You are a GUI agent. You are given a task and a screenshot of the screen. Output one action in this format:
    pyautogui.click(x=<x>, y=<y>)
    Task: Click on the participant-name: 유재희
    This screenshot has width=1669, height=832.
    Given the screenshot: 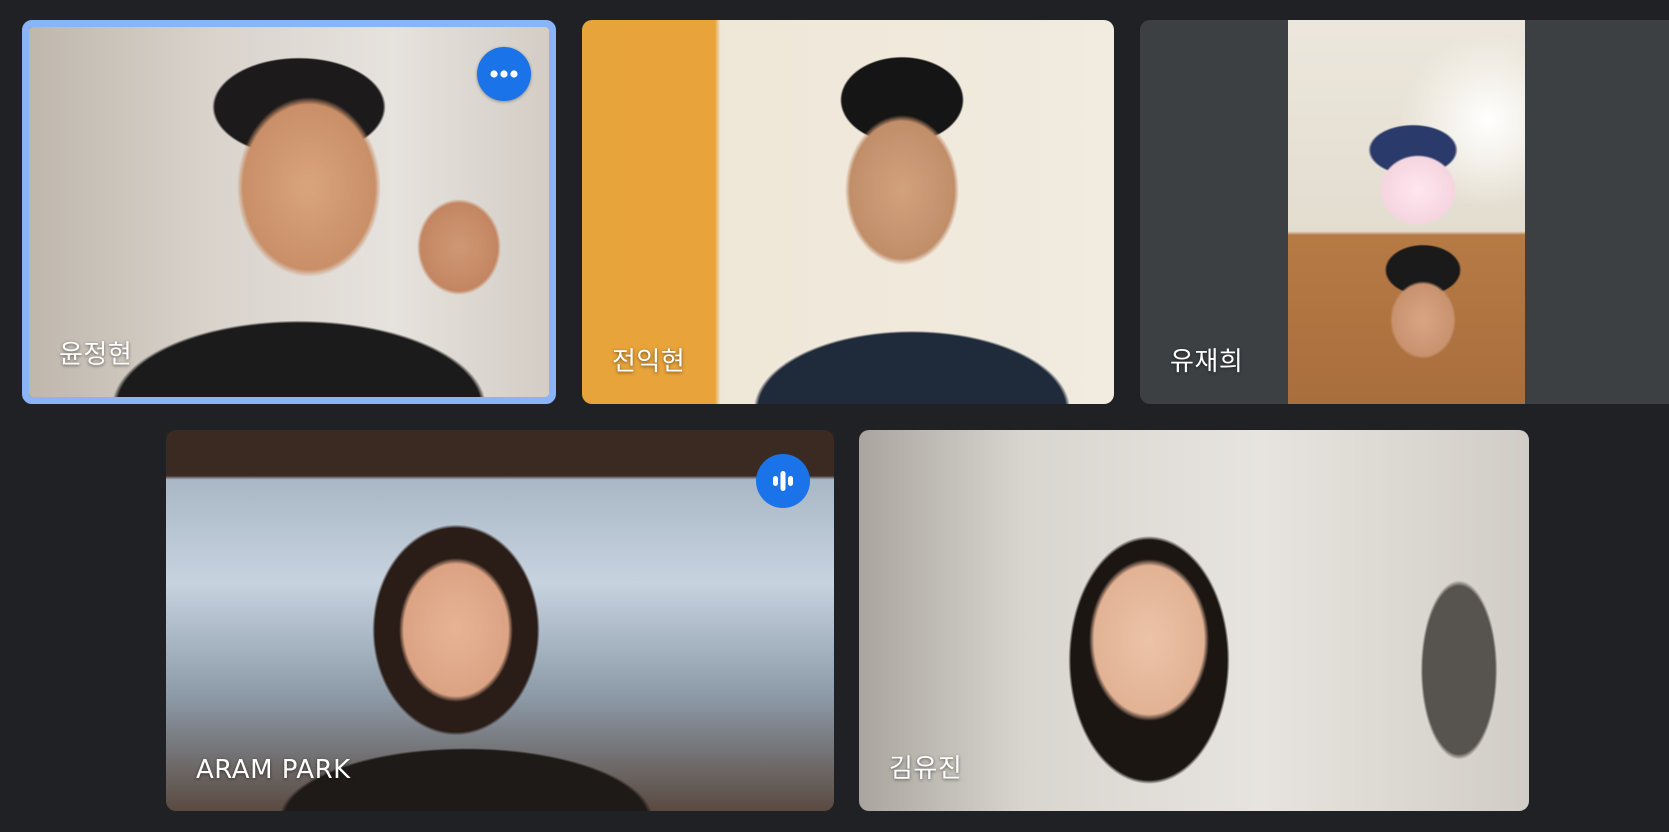 What is the action you would take?
    pyautogui.click(x=1207, y=362)
    